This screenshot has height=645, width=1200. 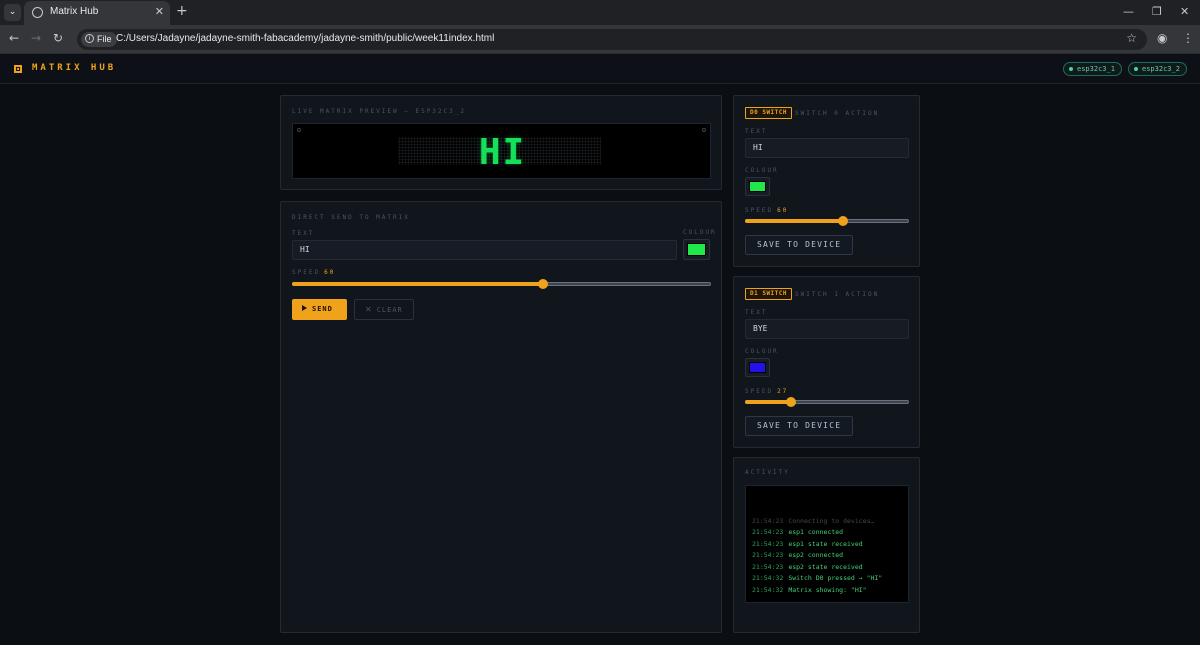 I want to click on speed-label: SPEED 60, so click(x=314, y=272).